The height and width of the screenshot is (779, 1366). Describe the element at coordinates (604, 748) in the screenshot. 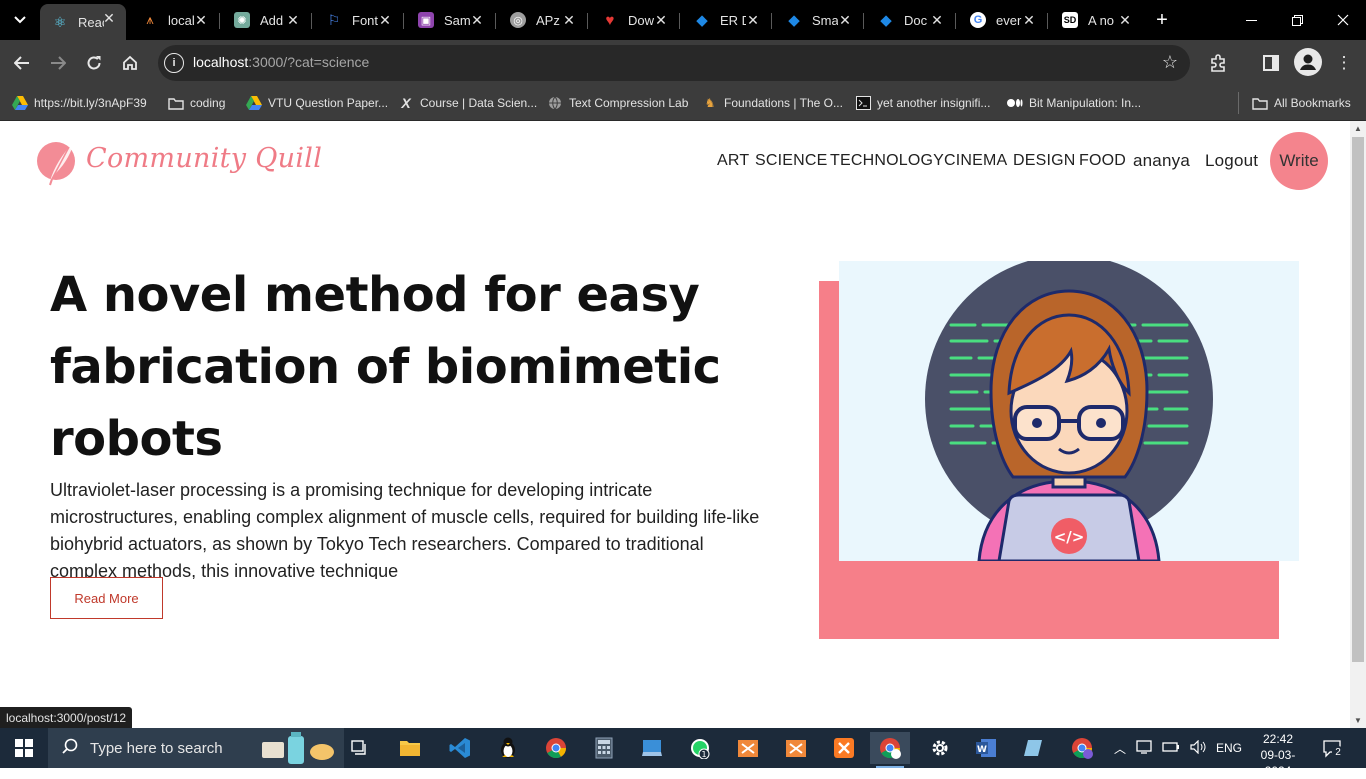

I see `calculator-icon` at that location.